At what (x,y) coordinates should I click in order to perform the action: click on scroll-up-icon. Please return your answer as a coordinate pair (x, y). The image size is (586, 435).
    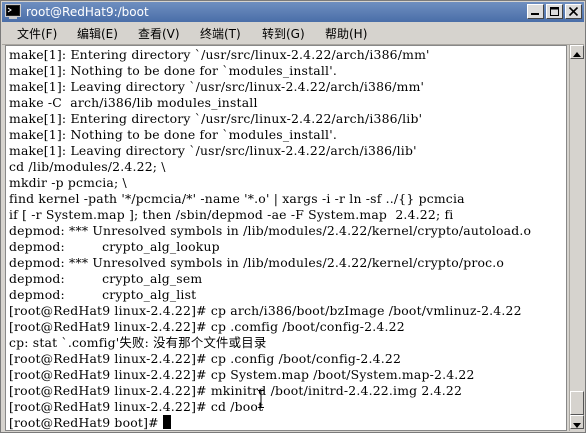
    Looking at the image, I should click on (577, 54).